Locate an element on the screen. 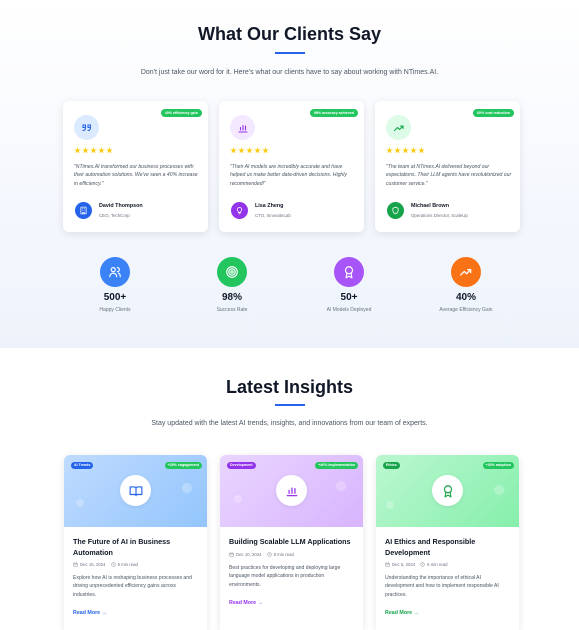 The image size is (579, 630). read-time: 6 min read is located at coordinates (437, 564).